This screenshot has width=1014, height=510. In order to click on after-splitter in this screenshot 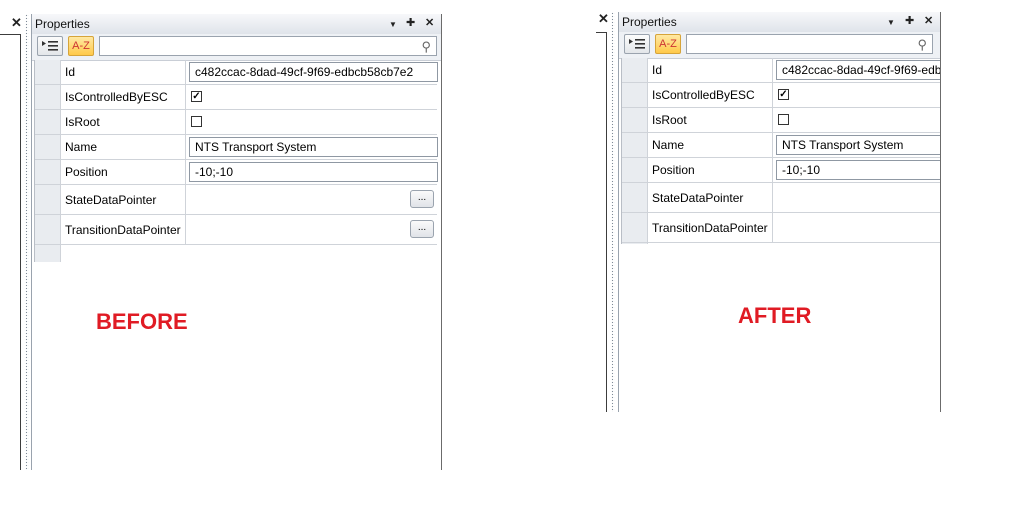, I will do `click(613, 212)`.